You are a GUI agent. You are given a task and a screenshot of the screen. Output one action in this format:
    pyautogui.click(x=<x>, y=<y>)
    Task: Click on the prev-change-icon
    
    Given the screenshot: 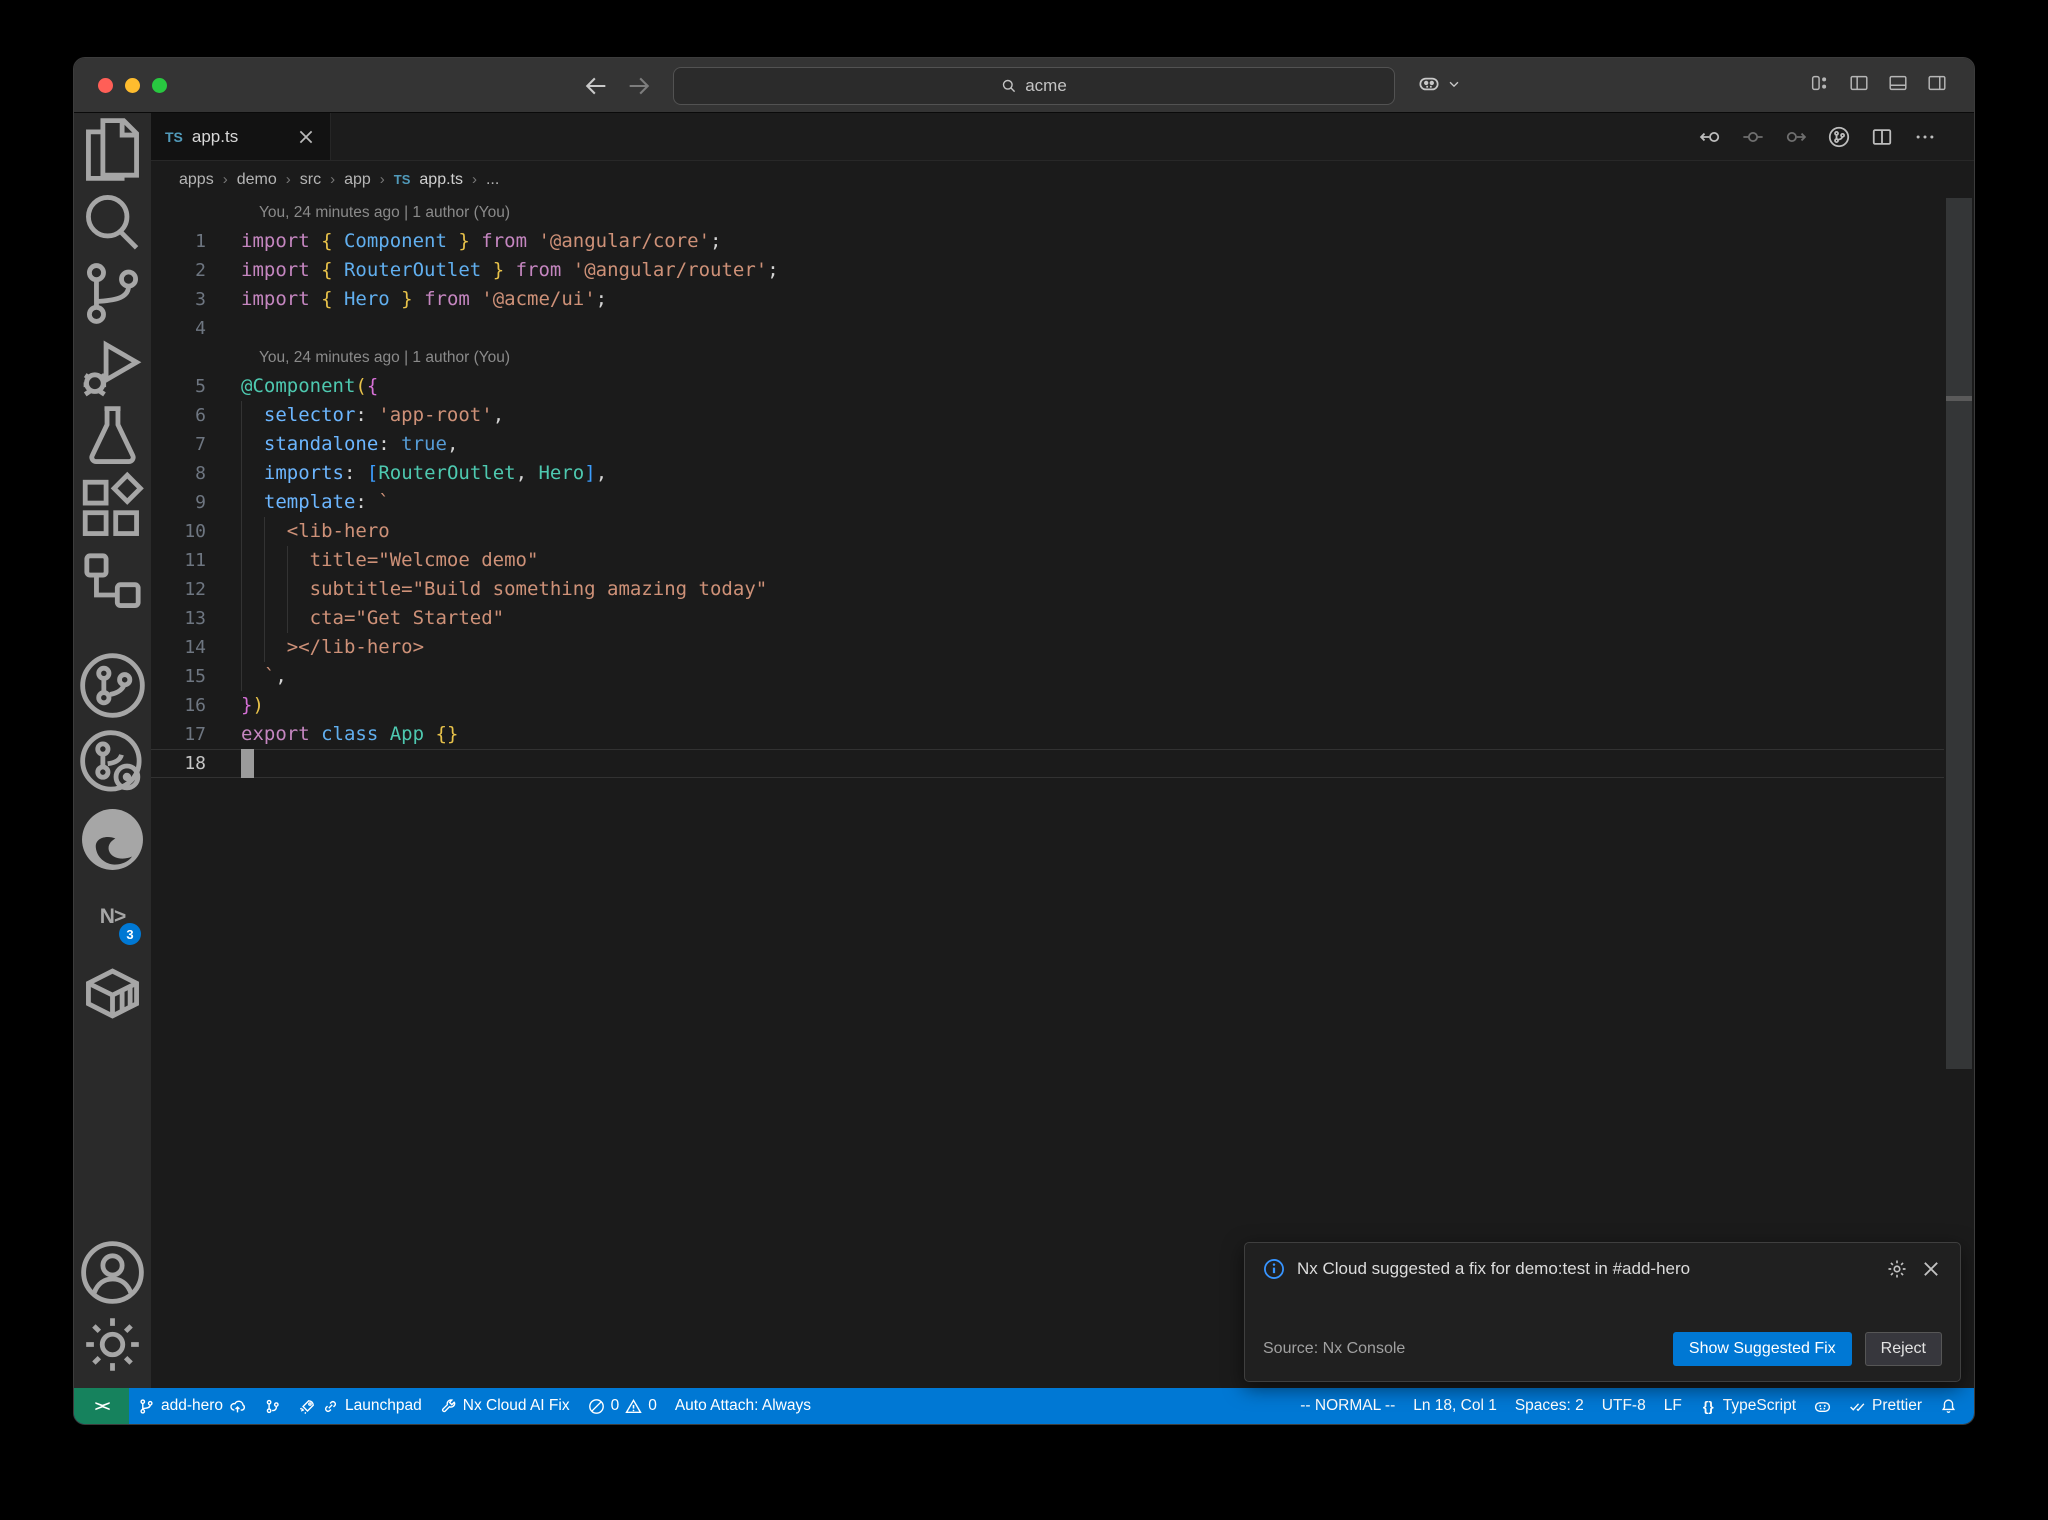 What is the action you would take?
    pyautogui.click(x=1710, y=137)
    